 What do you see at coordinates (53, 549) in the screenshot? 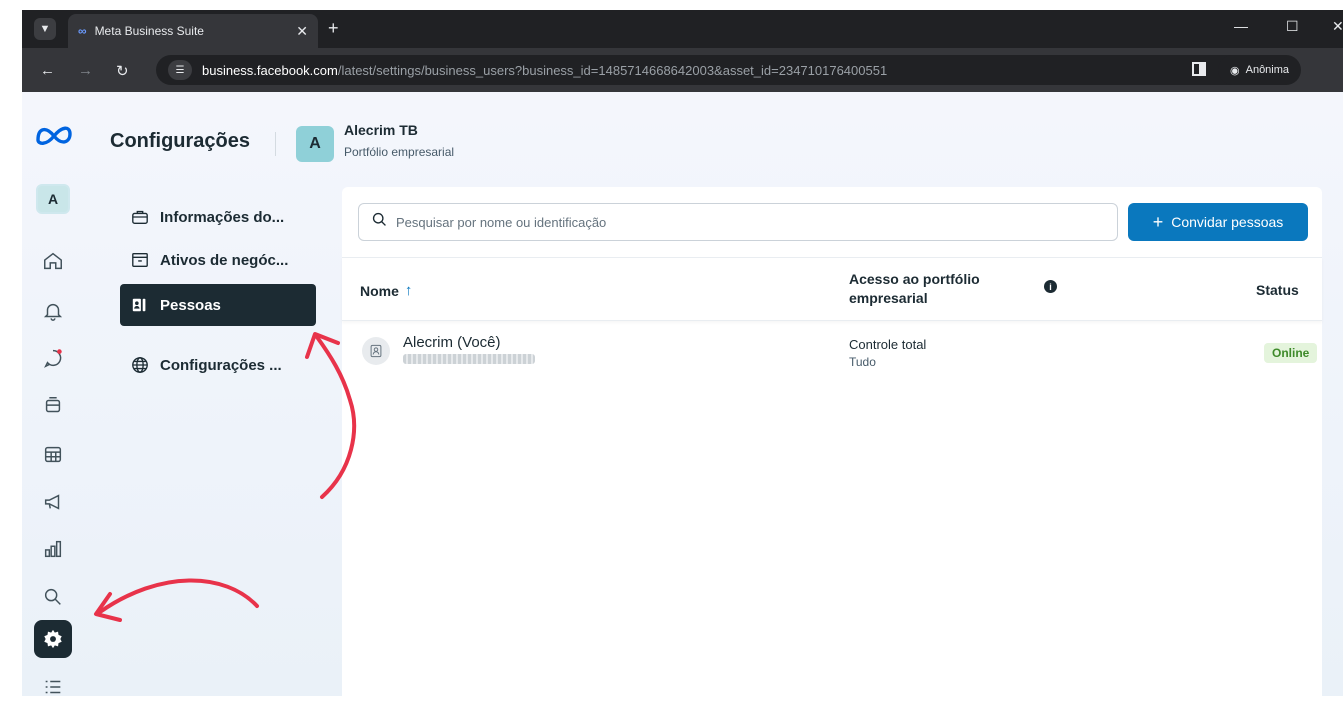
I see `insights-icon` at bounding box center [53, 549].